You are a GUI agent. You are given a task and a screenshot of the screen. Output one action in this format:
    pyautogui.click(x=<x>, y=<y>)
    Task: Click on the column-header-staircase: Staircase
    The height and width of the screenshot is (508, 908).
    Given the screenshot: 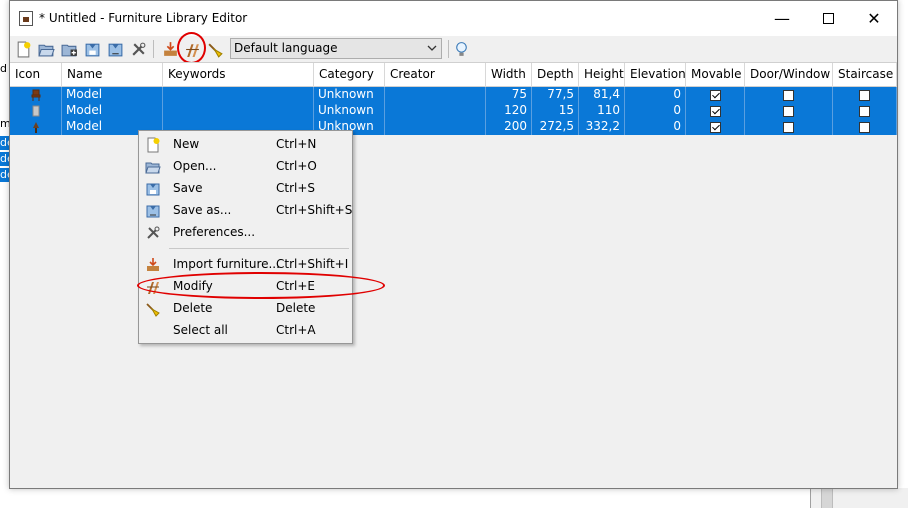 What is the action you would take?
    pyautogui.click(x=865, y=75)
    